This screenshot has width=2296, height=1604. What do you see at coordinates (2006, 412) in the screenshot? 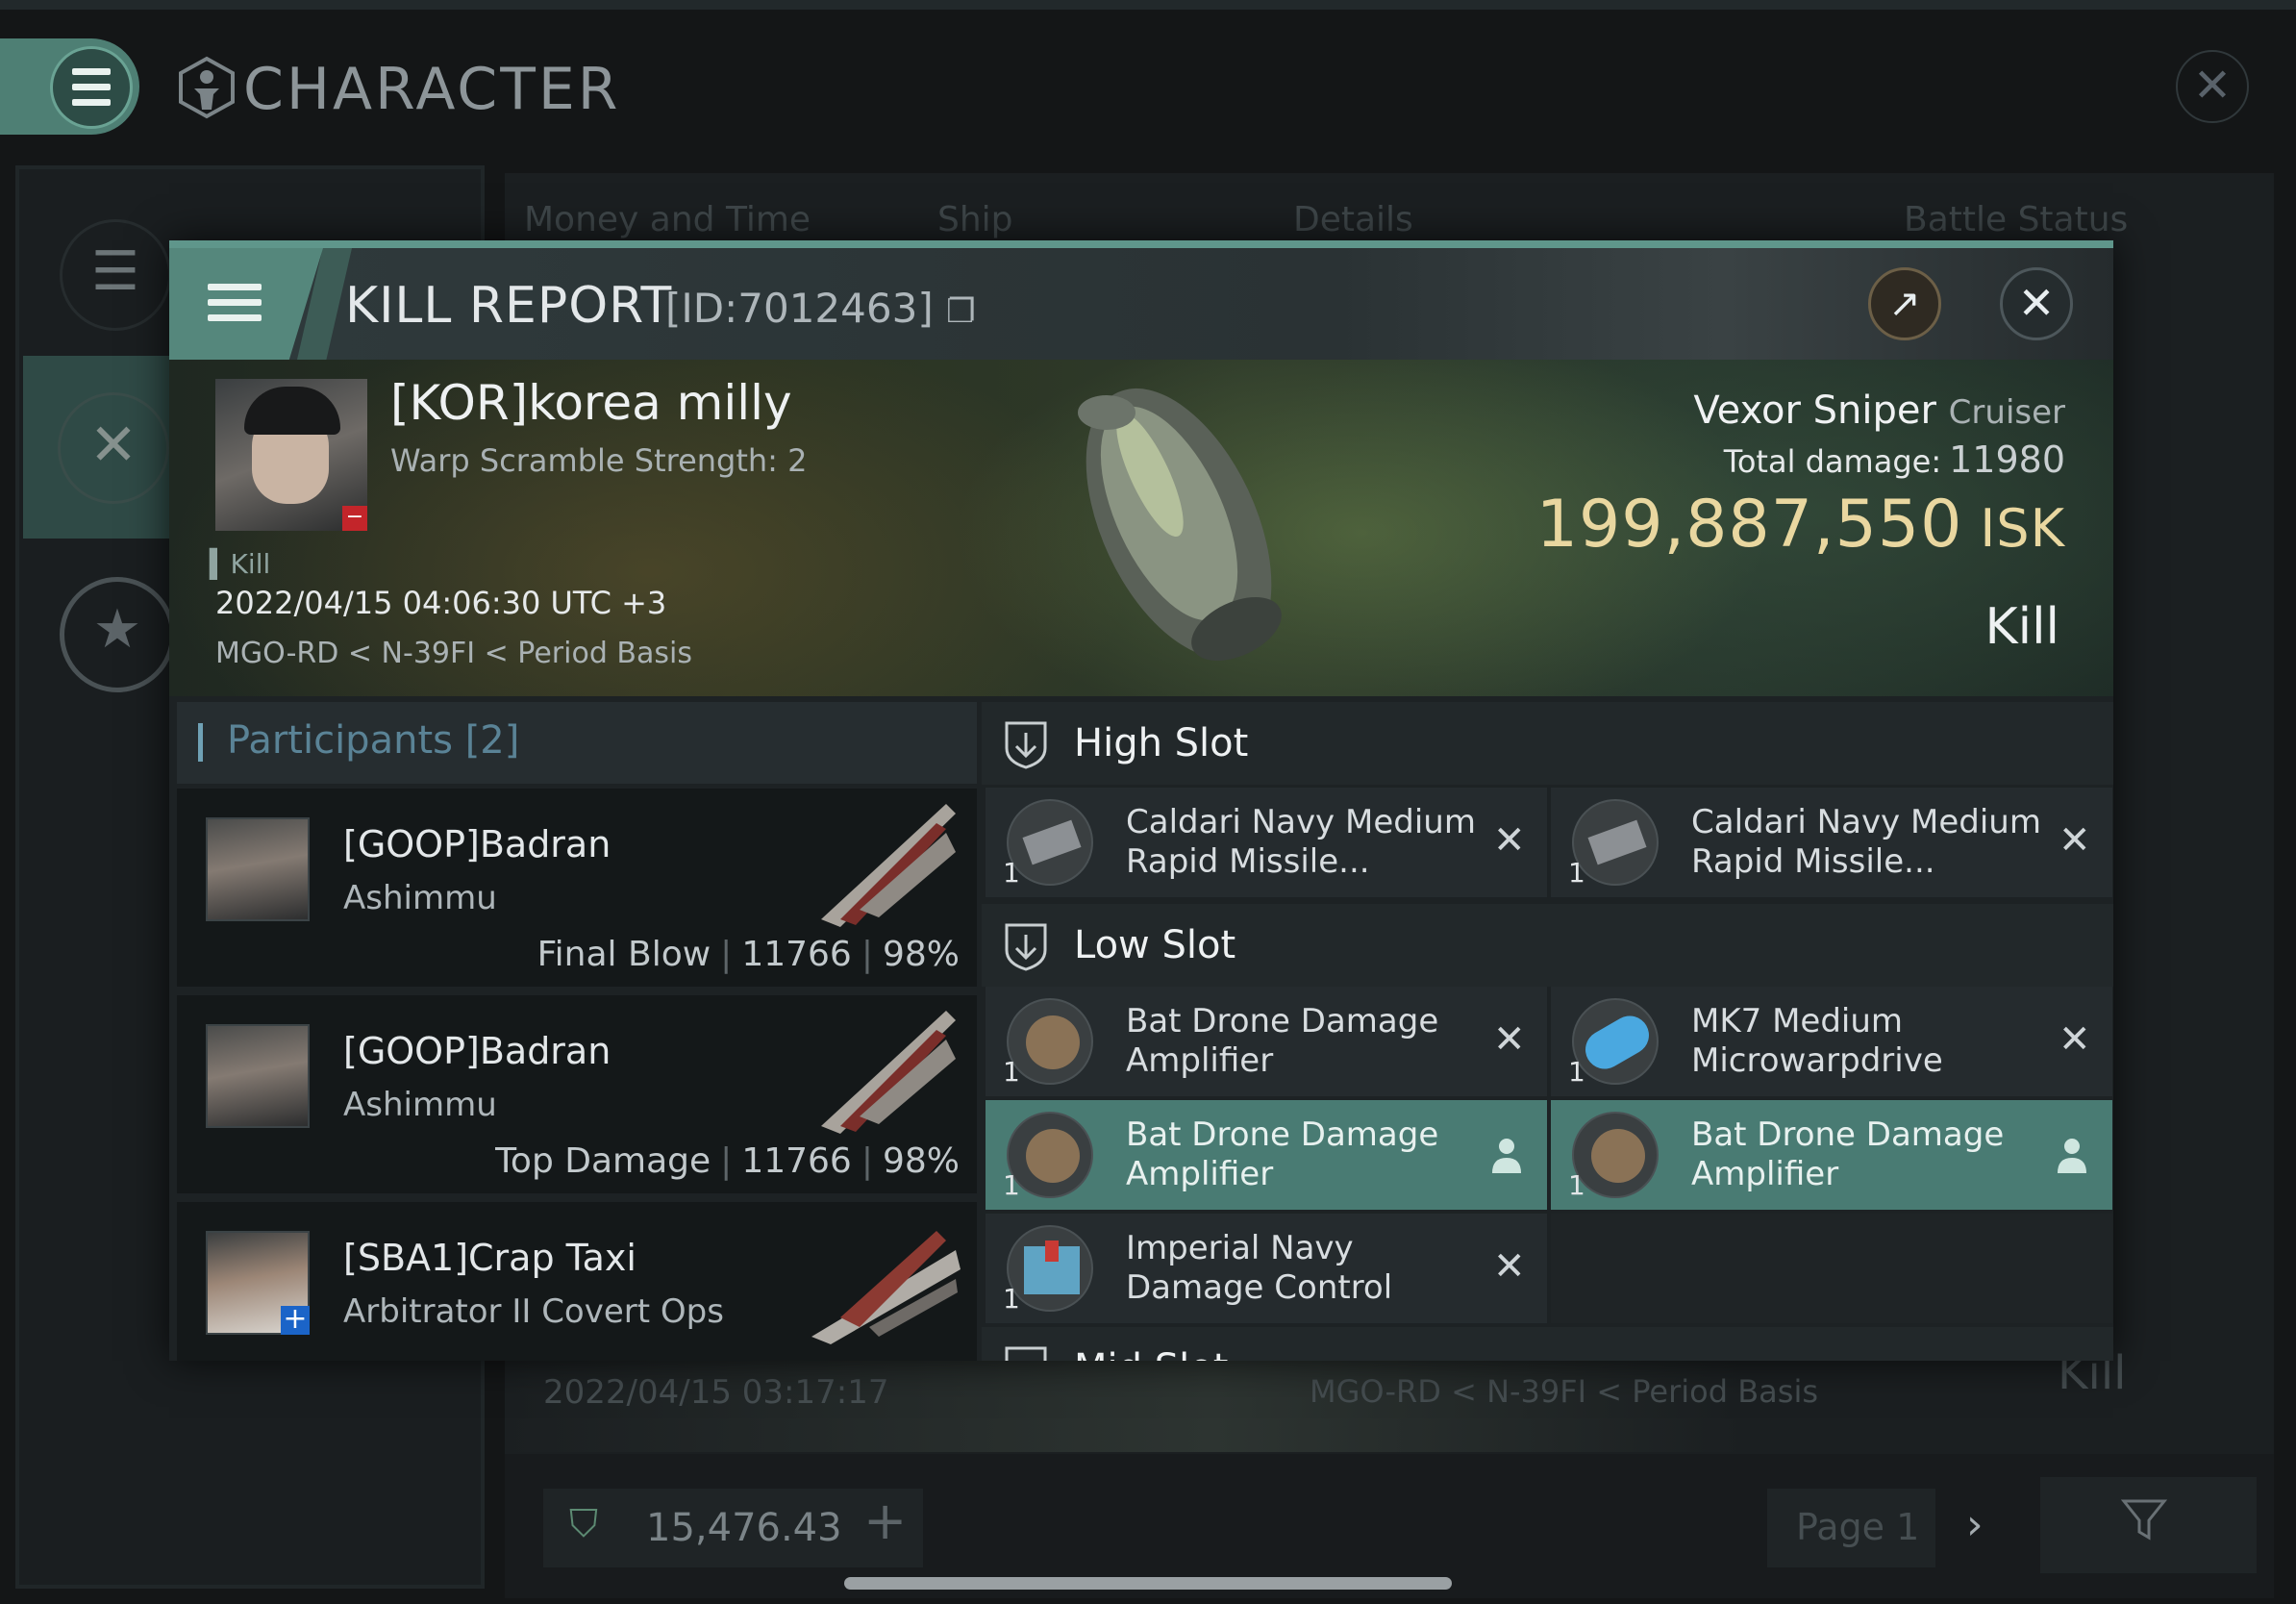
I see `ship-class: Cruiser` at bounding box center [2006, 412].